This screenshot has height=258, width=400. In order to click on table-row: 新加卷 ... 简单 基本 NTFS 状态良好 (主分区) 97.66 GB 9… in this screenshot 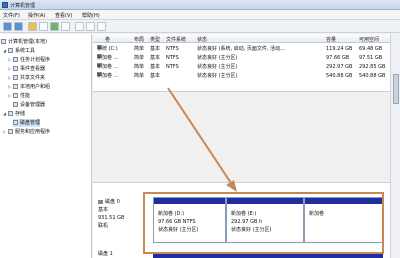, I will do `click(241, 58)`.